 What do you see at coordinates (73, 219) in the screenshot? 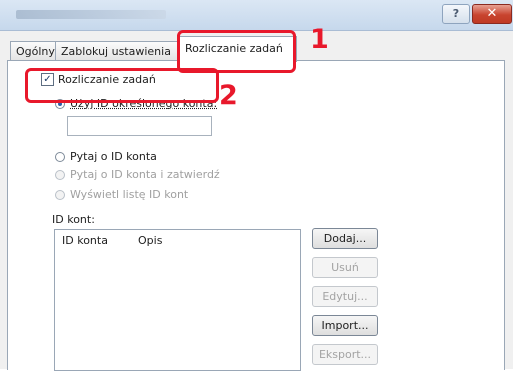
I see `account-ids-label: ID kont:` at bounding box center [73, 219].